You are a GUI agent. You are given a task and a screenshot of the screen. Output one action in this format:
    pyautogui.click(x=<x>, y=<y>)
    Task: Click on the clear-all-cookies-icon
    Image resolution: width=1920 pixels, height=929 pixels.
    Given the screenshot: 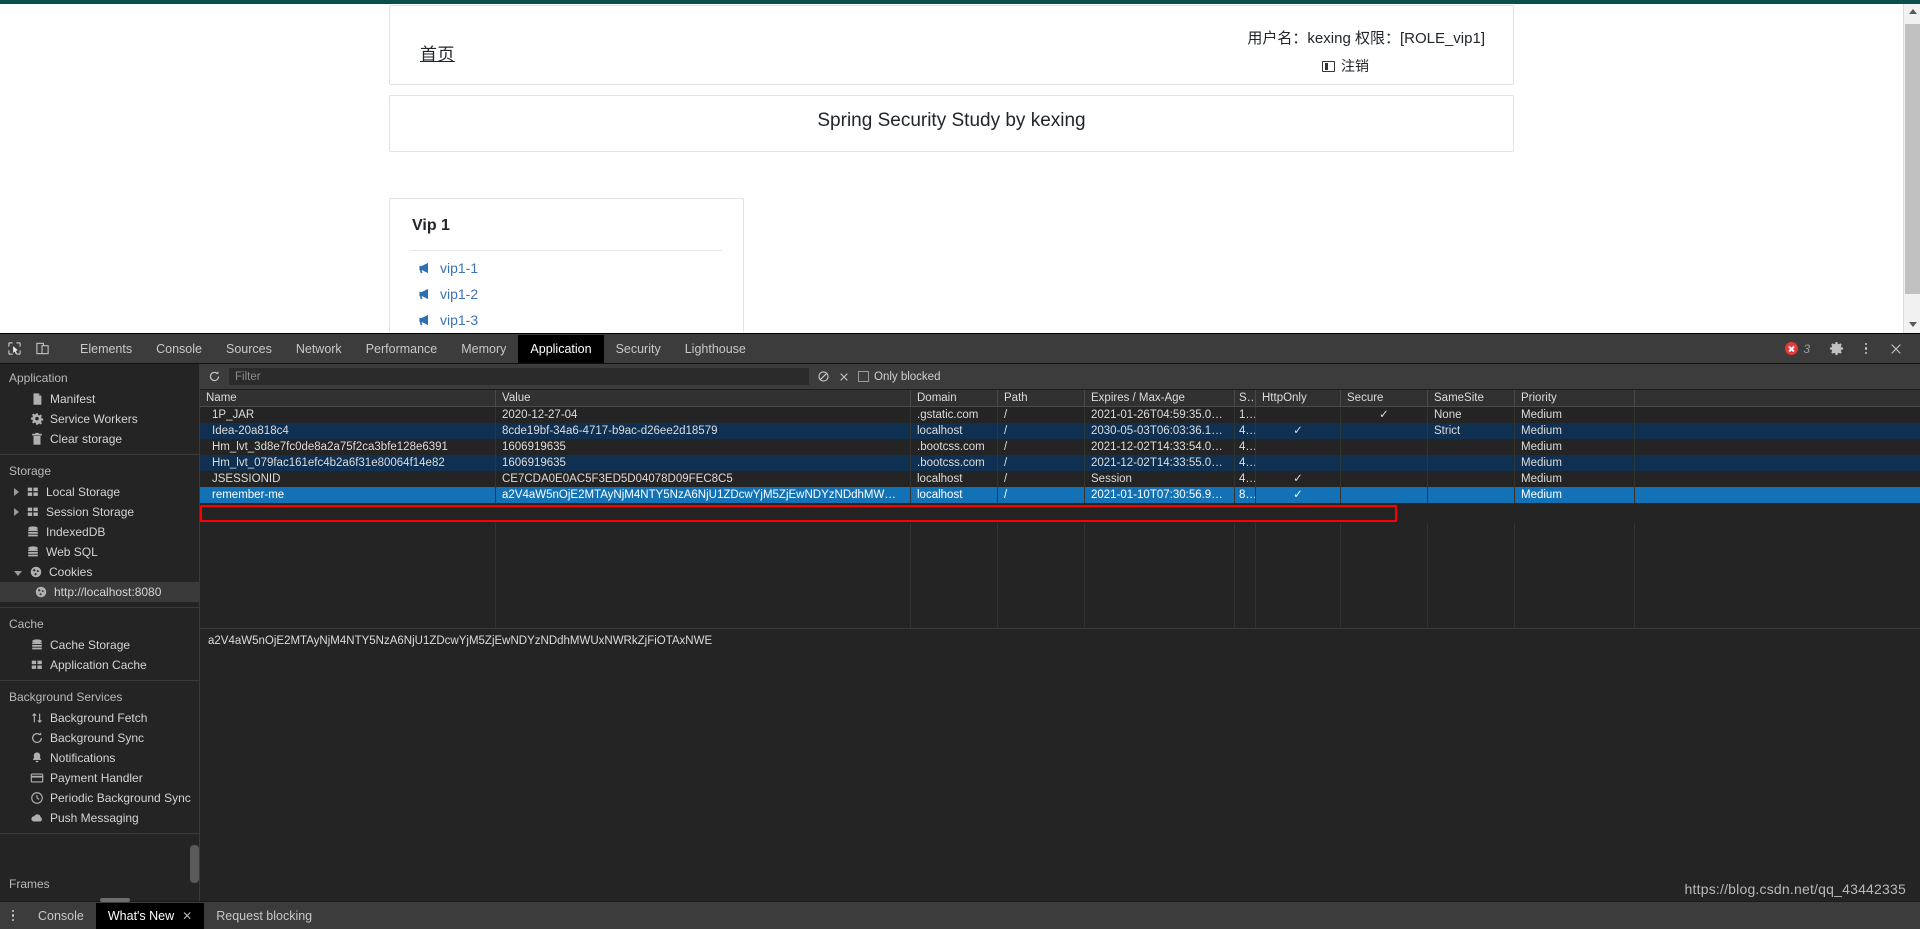 What is the action you would take?
    pyautogui.click(x=823, y=376)
    